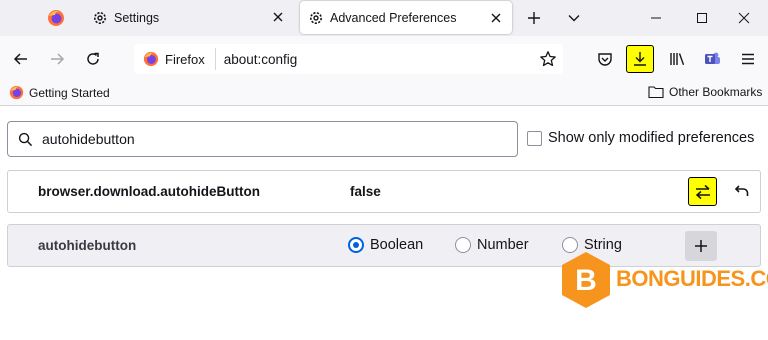 The height and width of the screenshot is (340, 768). What do you see at coordinates (262, 139) in the screenshot?
I see `preference-search-input: autohidebutton` at bounding box center [262, 139].